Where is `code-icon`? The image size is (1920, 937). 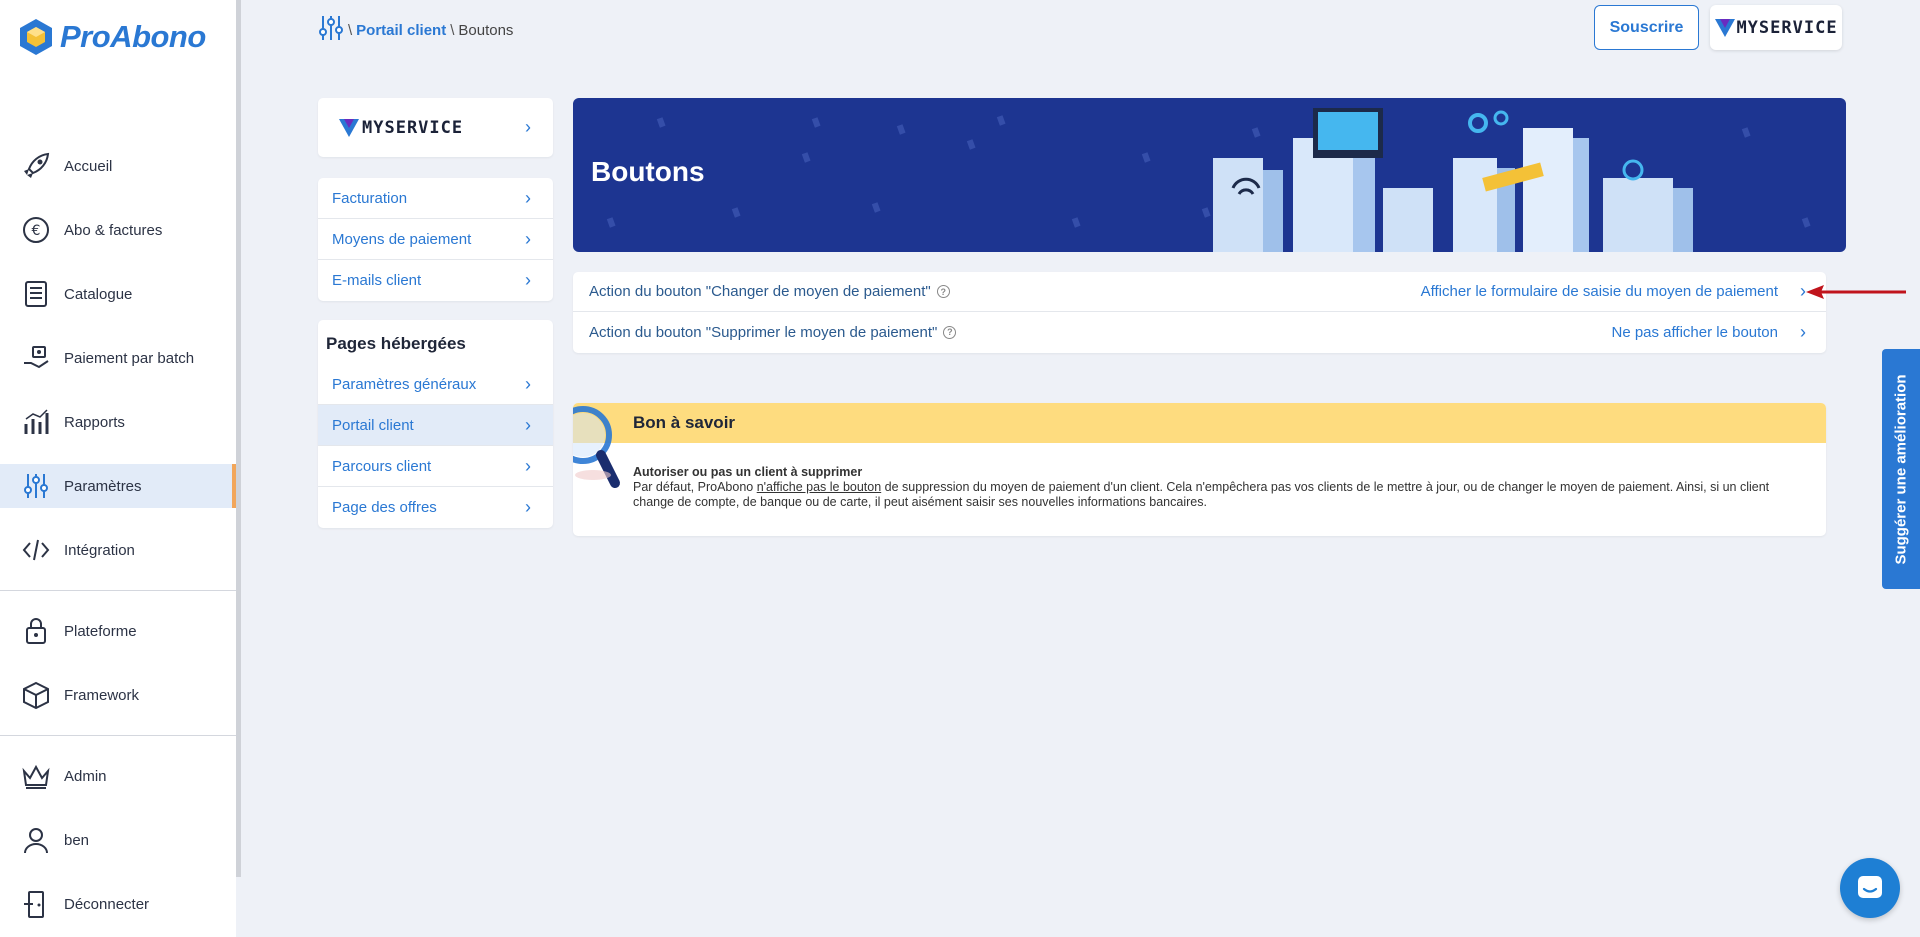
code-icon is located at coordinates (36, 550).